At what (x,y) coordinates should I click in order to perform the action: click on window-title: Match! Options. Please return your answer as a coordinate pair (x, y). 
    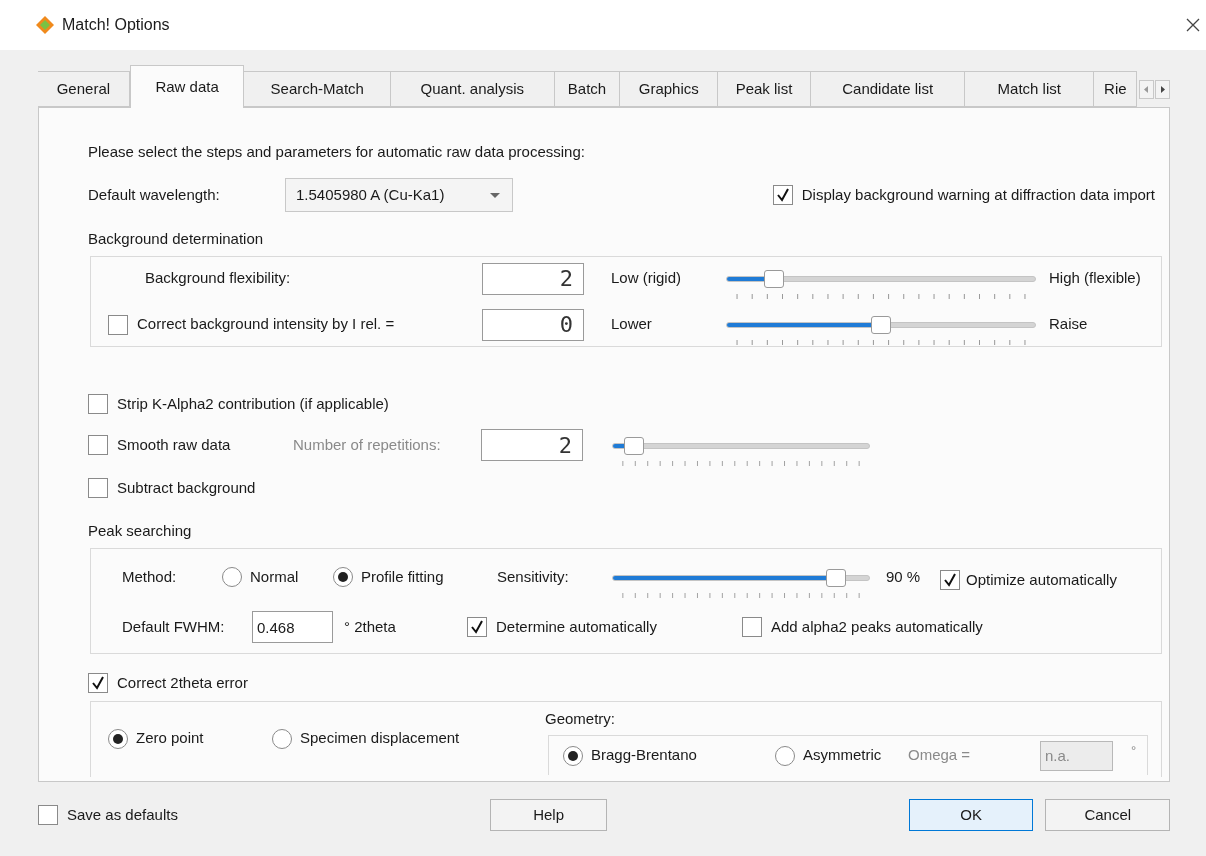
    Looking at the image, I should click on (116, 25).